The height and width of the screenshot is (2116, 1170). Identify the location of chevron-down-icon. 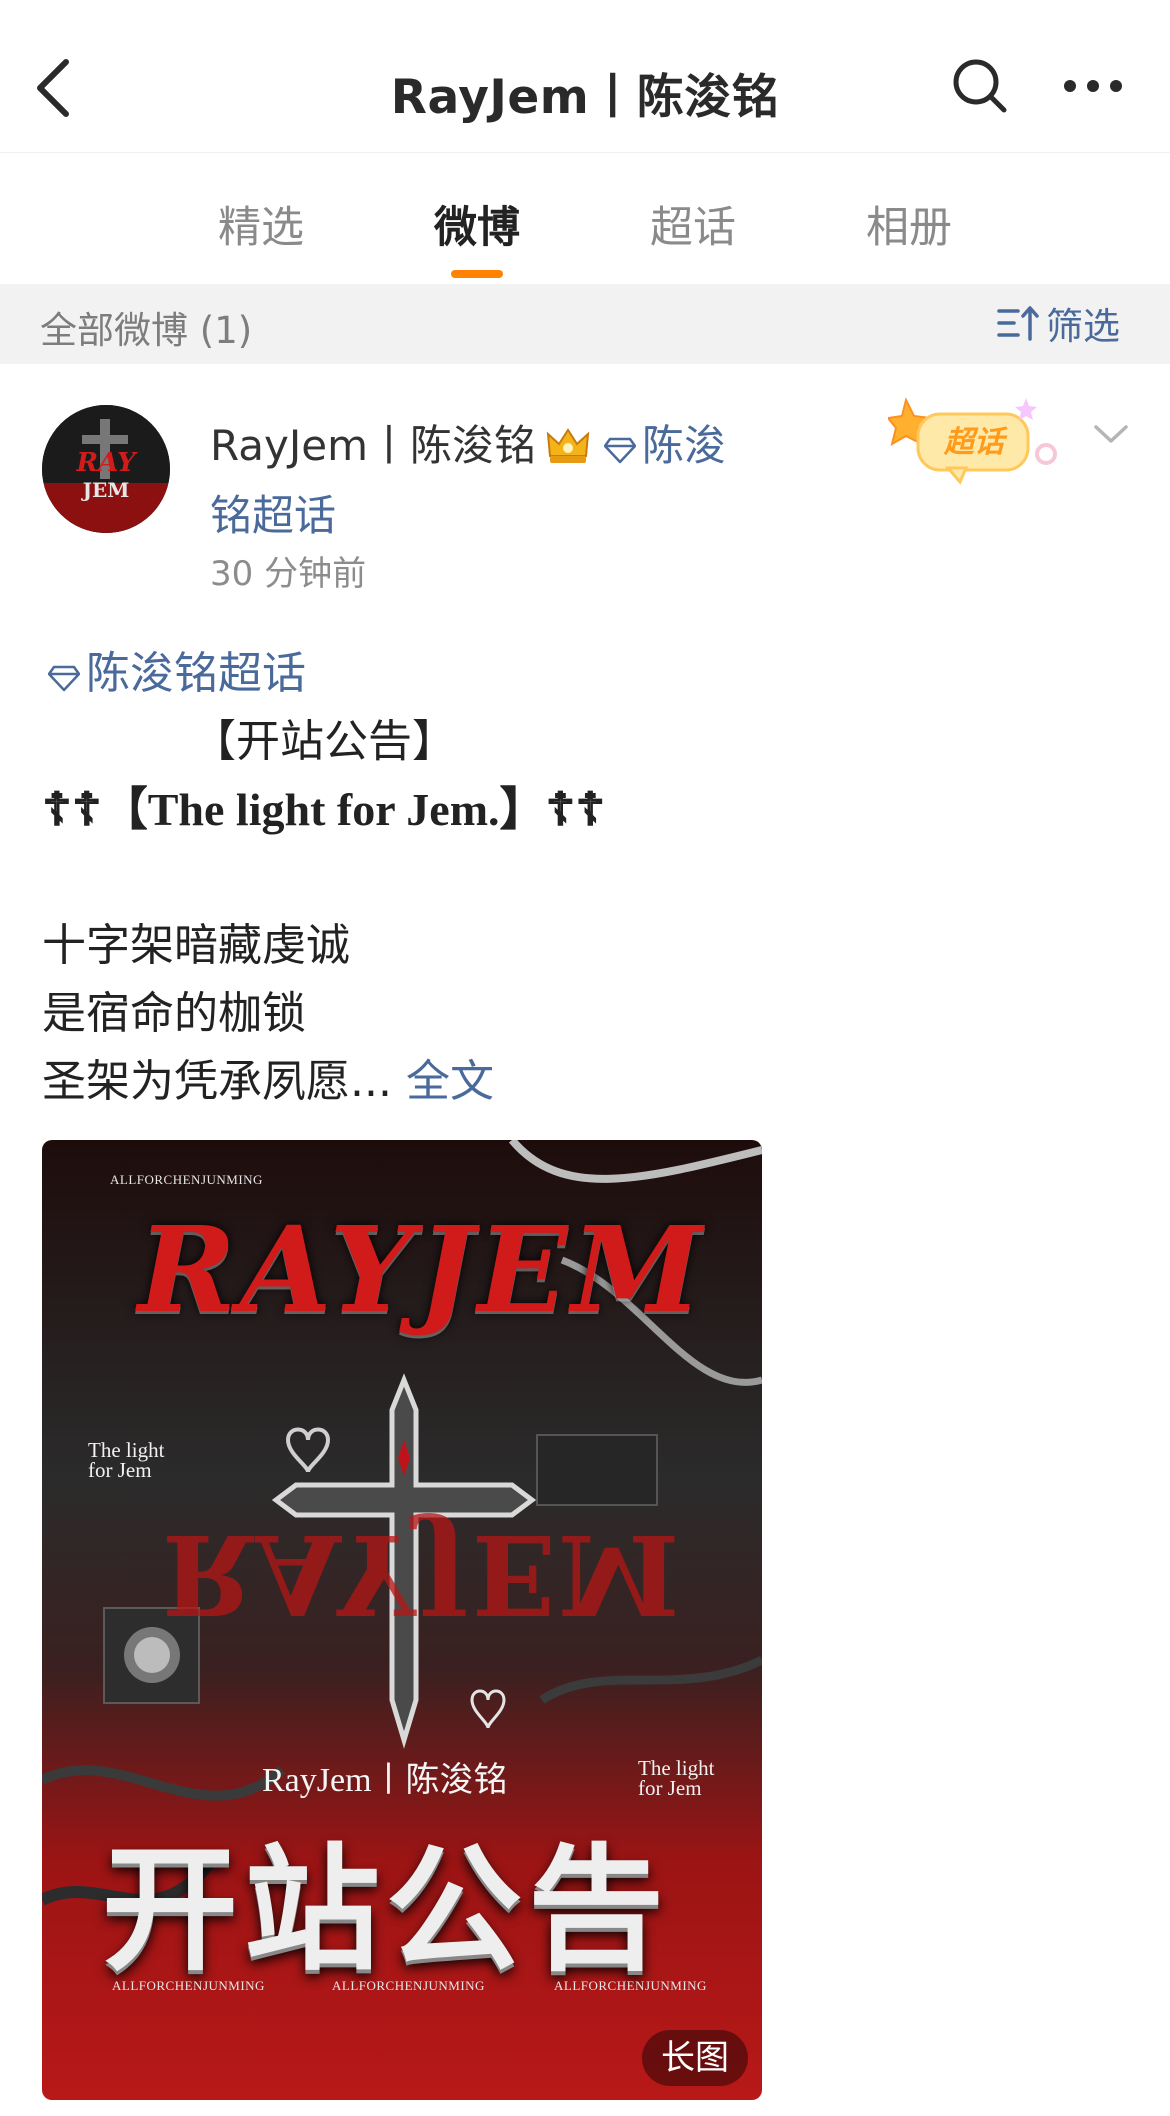
(1111, 434).